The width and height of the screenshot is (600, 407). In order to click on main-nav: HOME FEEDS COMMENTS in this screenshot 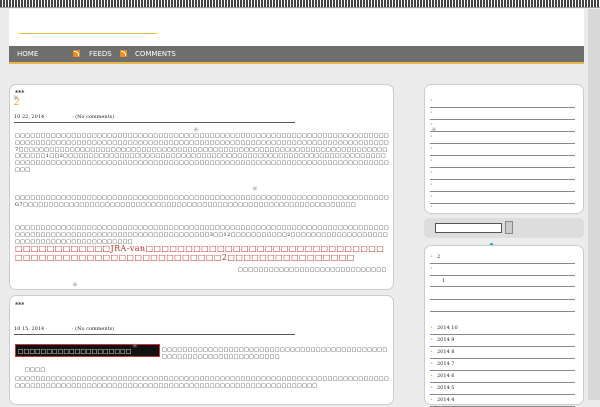, I will do `click(296, 55)`.